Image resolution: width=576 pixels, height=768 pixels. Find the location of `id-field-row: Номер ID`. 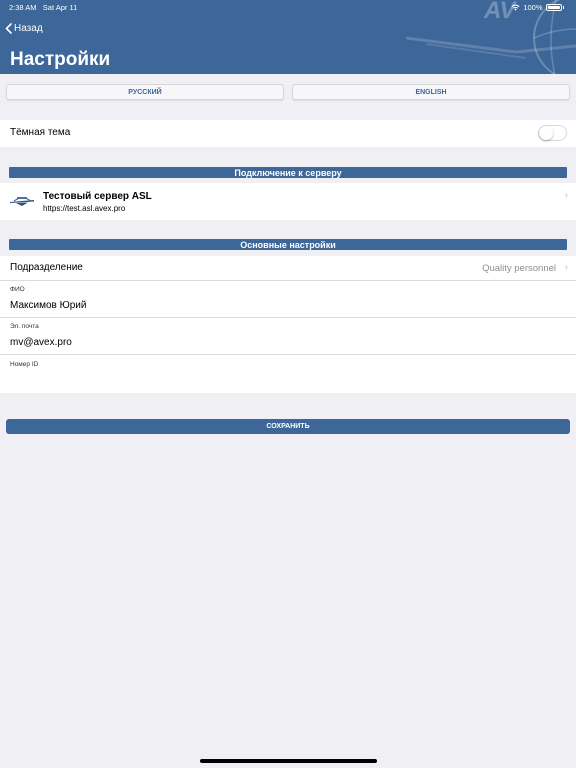

id-field-row: Номер ID is located at coordinates (288, 374).